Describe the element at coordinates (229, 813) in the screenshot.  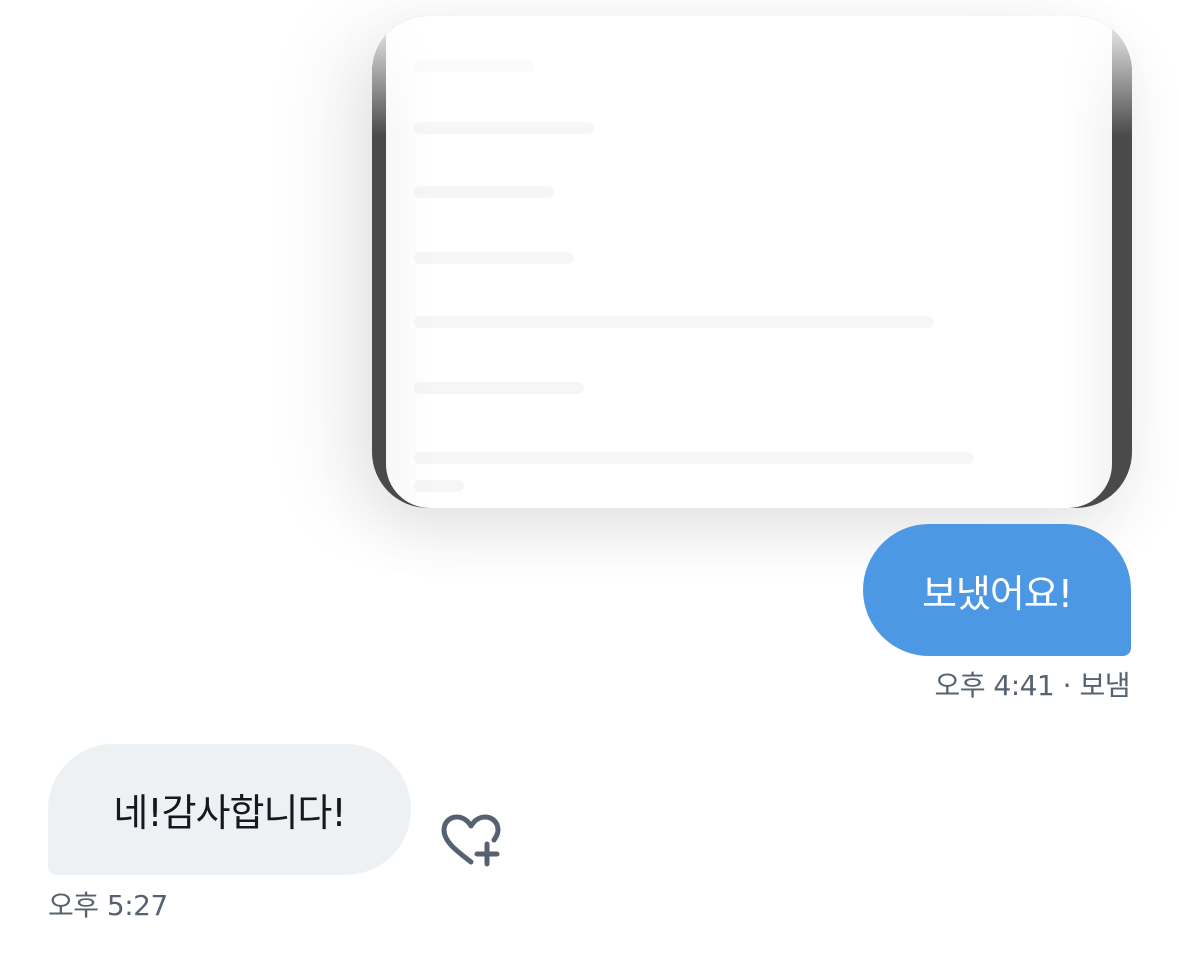
I see `received-message-text: 네!감사합니다!` at that location.